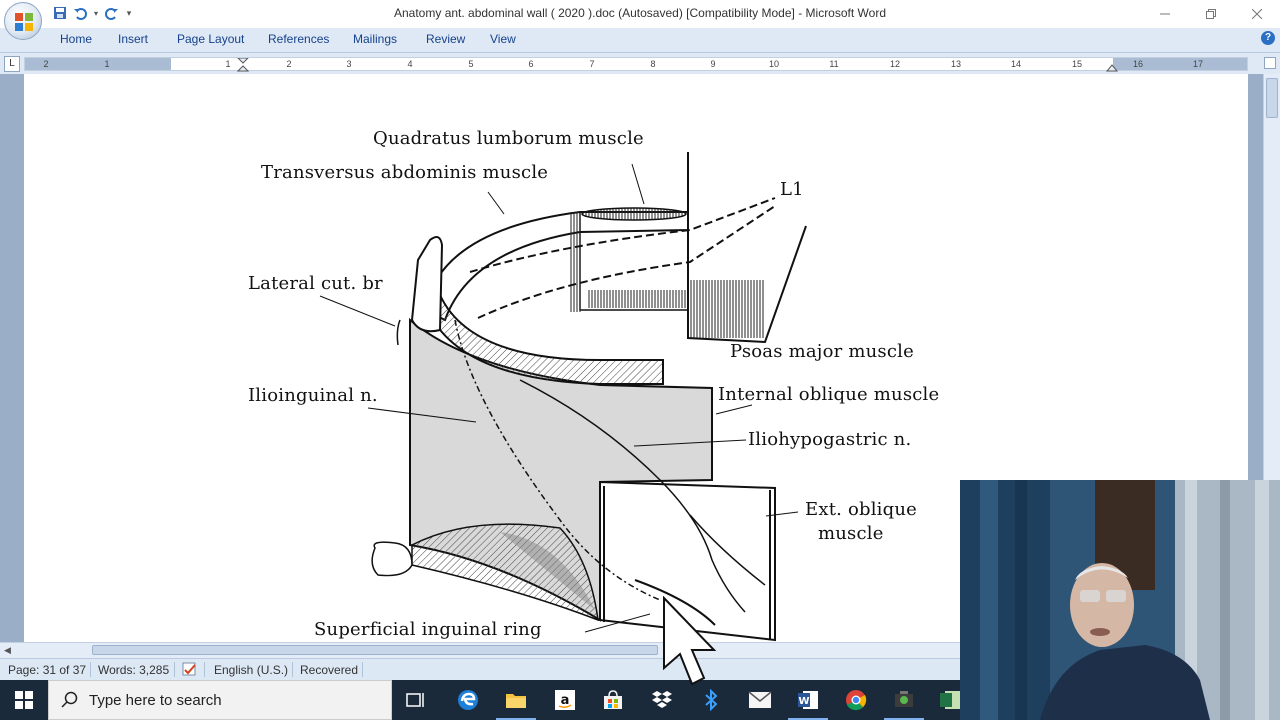  I want to click on label-ext-oblique: Ext. oblique, so click(861, 509).